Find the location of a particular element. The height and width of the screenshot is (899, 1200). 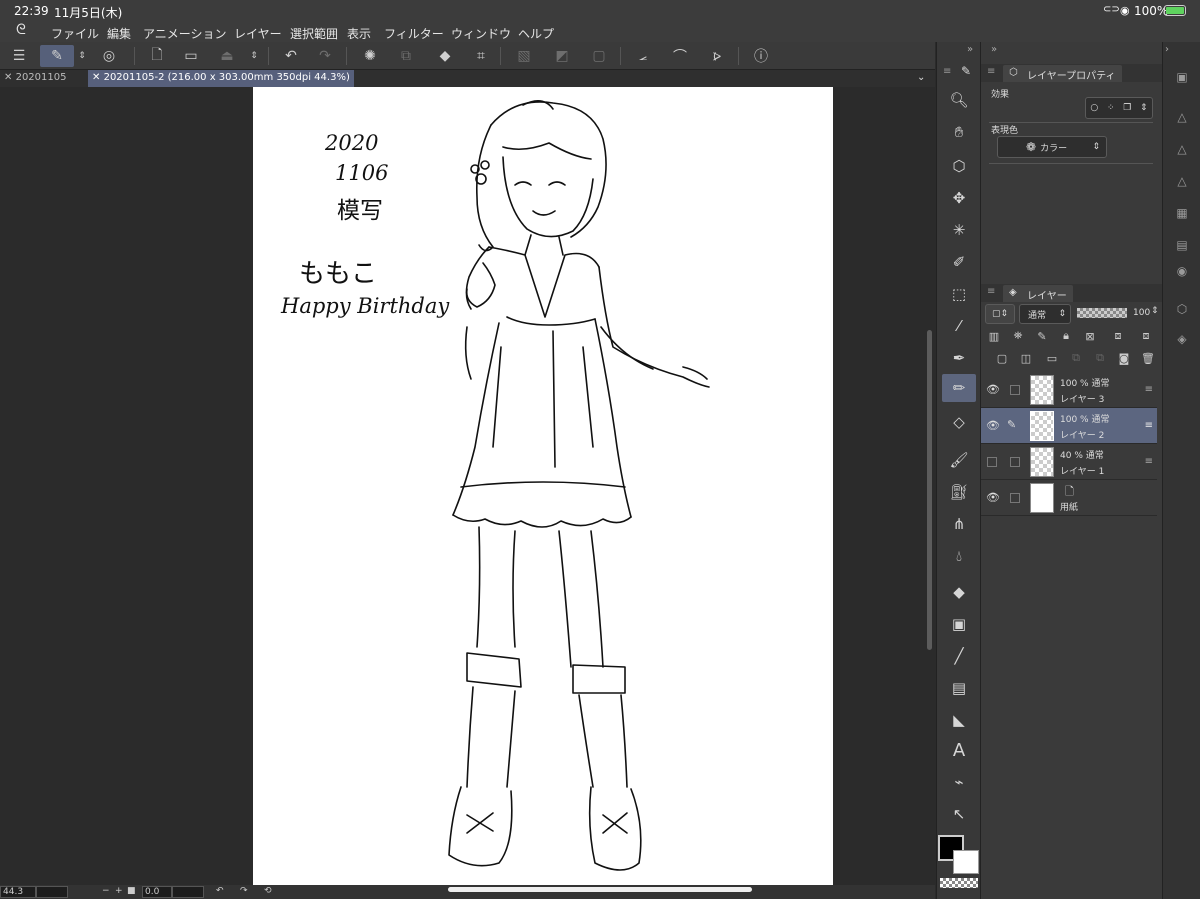

brush-tool-icon: 🖌︎ is located at coordinates (959, 460).